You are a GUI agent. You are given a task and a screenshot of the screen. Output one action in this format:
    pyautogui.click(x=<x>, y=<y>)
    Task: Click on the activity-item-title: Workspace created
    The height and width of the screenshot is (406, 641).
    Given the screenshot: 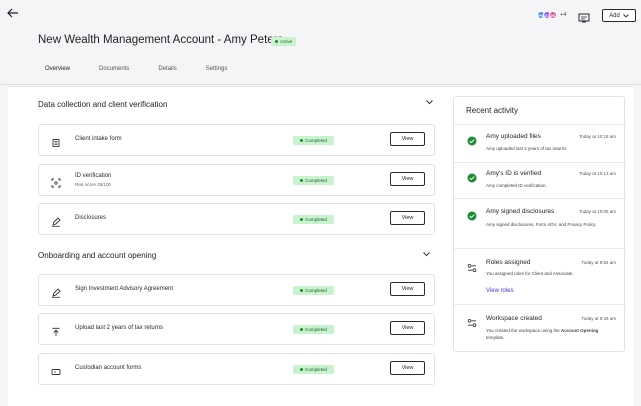 What is the action you would take?
    pyautogui.click(x=514, y=318)
    